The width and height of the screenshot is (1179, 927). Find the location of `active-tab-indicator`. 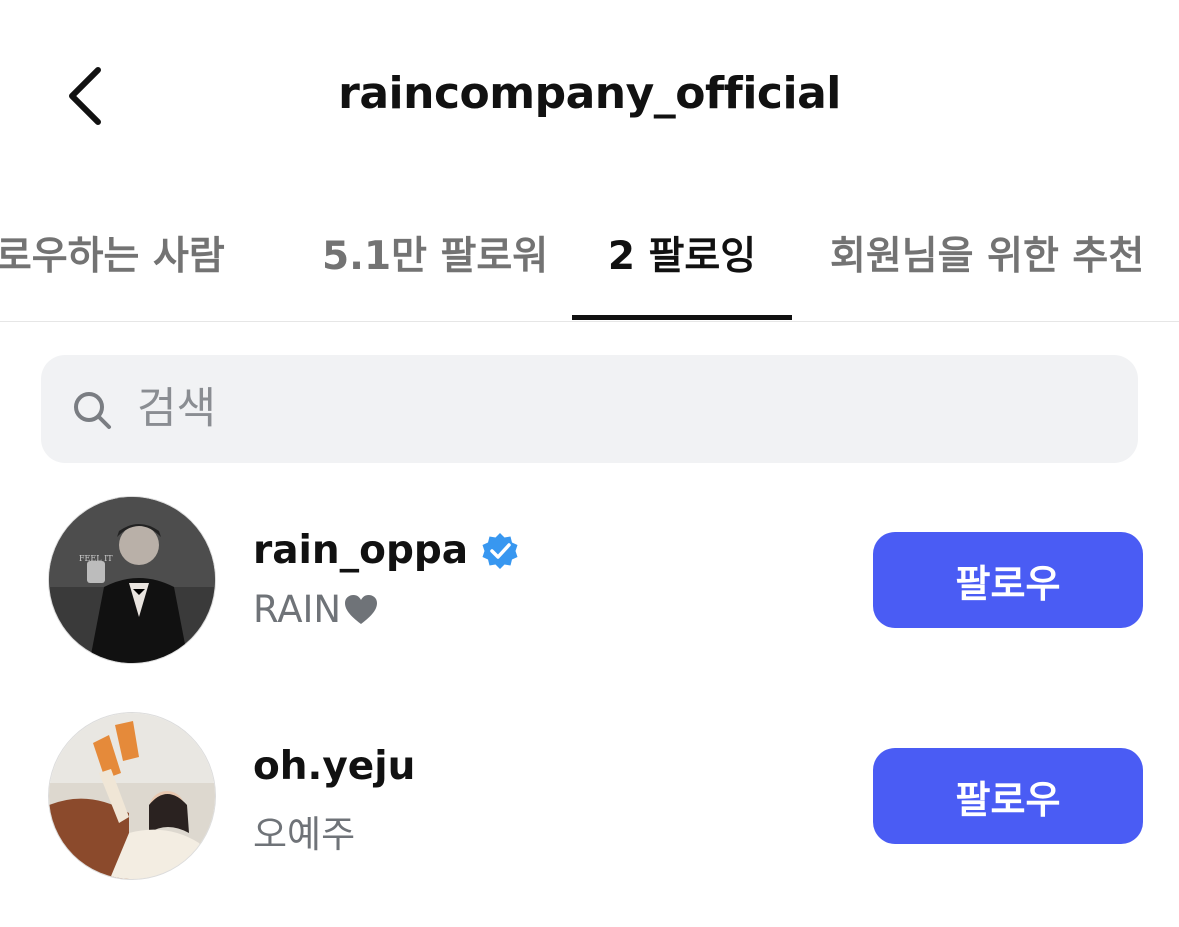

active-tab-indicator is located at coordinates (682, 317).